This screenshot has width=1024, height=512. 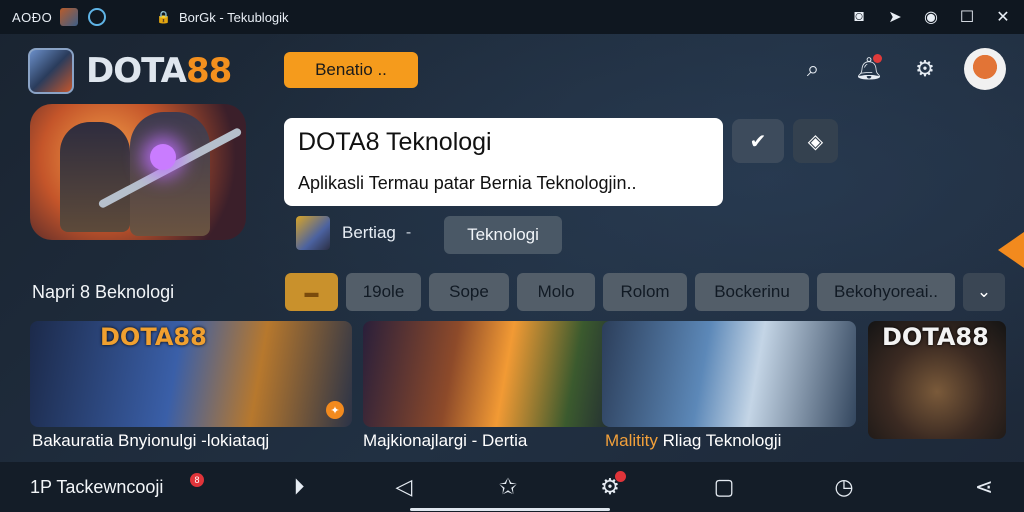 I want to click on check-icon: ✔, so click(x=758, y=141).